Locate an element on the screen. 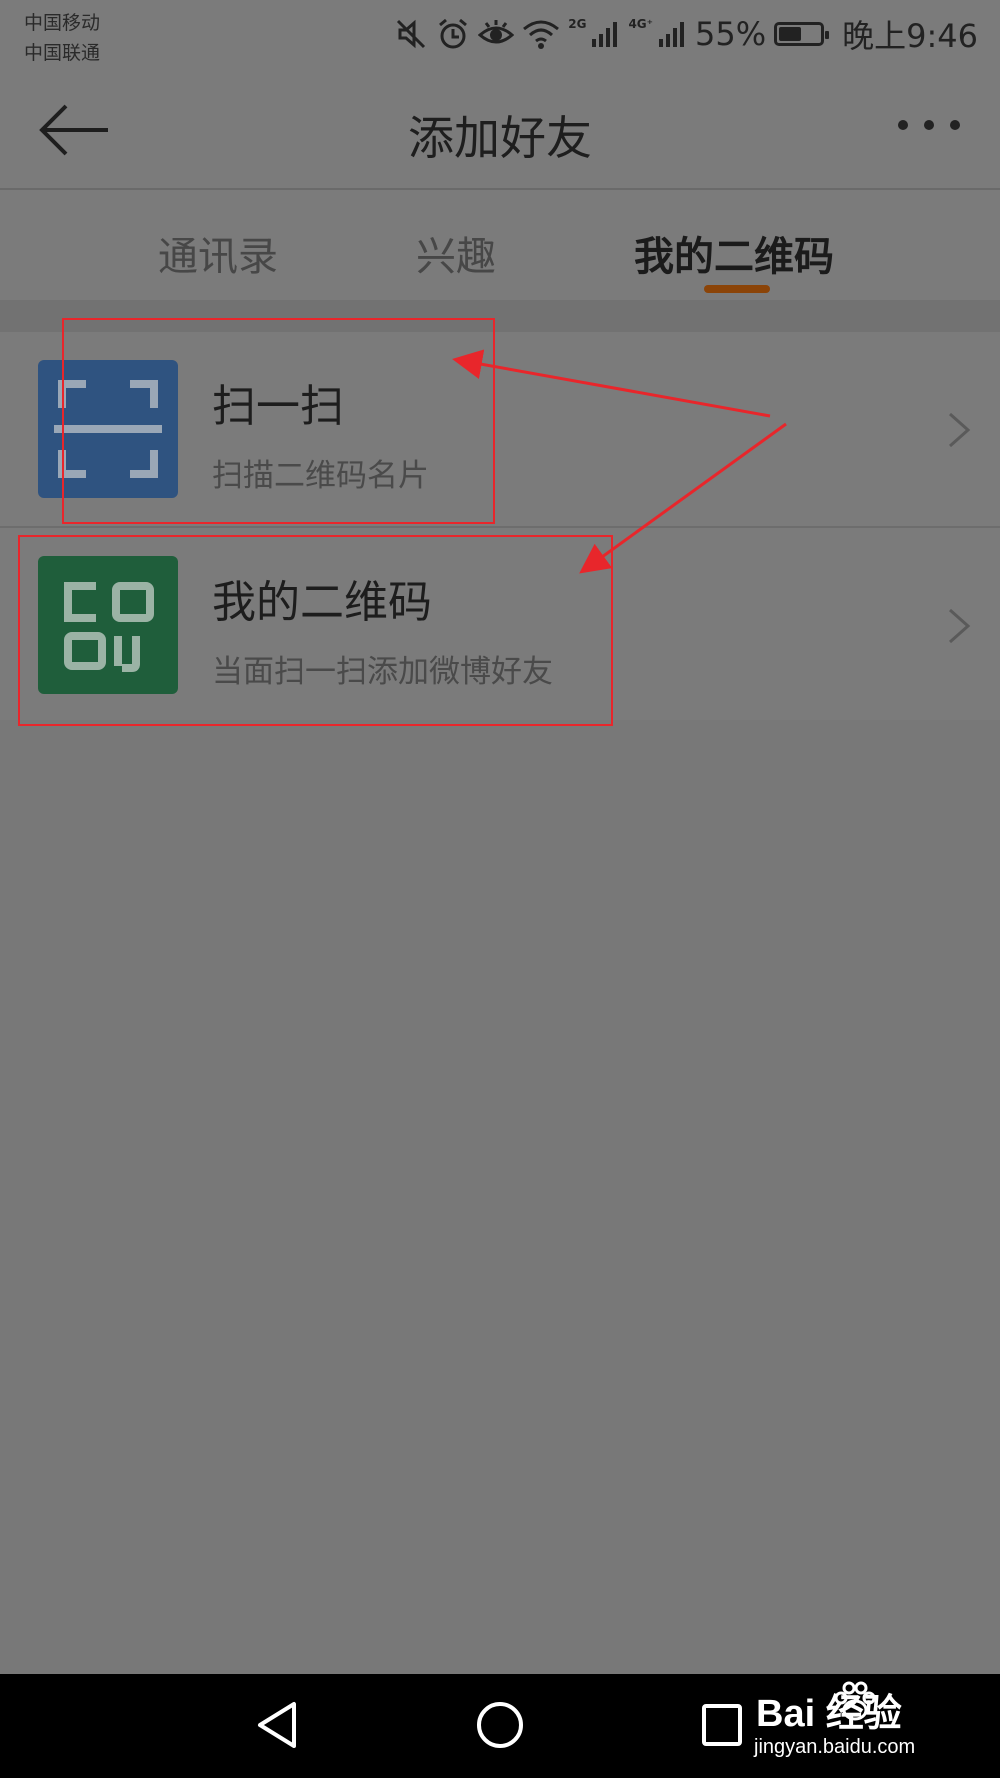 This screenshot has height=1778, width=1000. recents-square-icon is located at coordinates (722, 1725).